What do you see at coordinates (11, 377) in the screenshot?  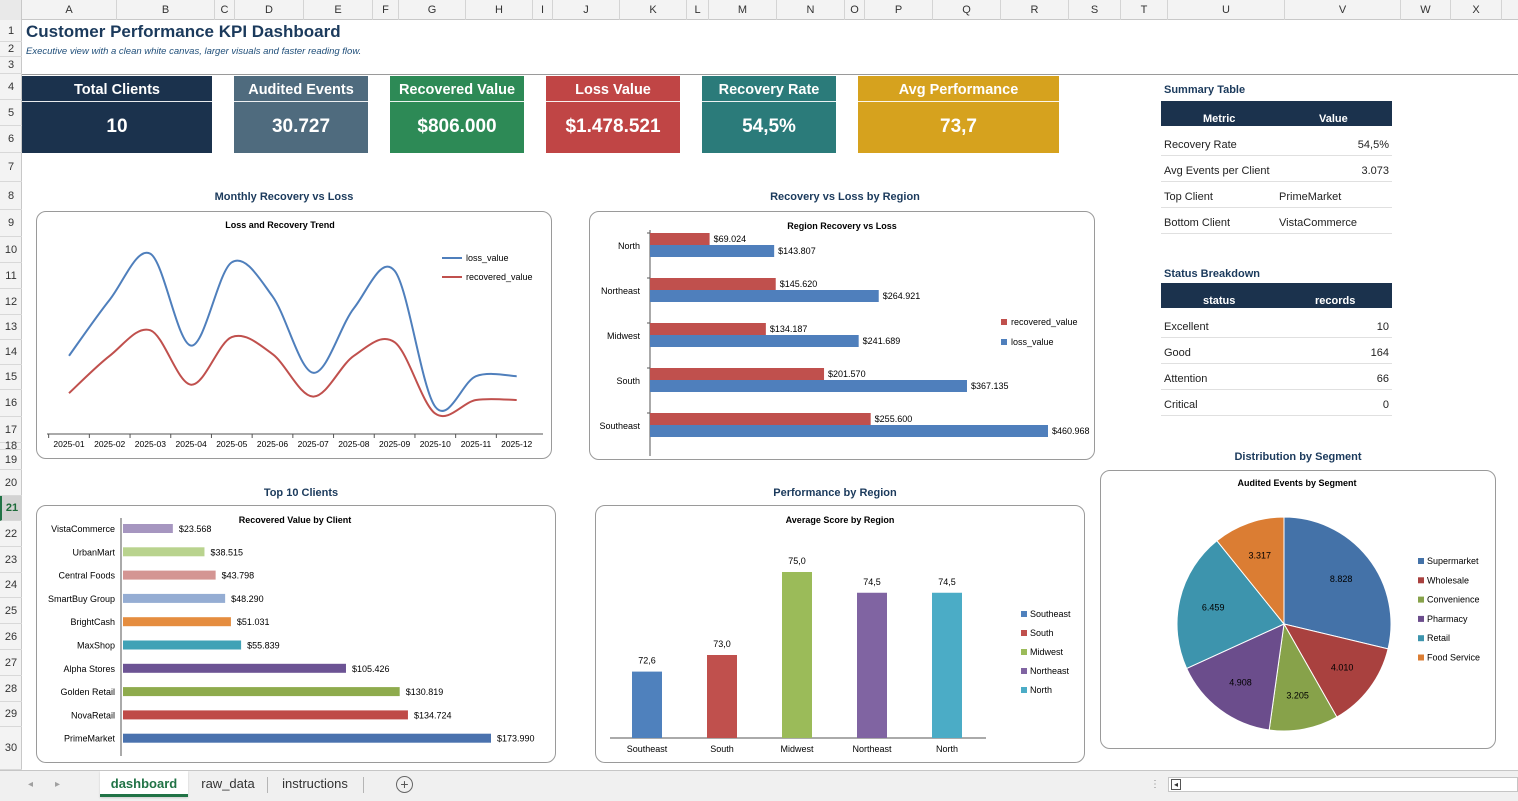 I see `row-number: 15` at bounding box center [11, 377].